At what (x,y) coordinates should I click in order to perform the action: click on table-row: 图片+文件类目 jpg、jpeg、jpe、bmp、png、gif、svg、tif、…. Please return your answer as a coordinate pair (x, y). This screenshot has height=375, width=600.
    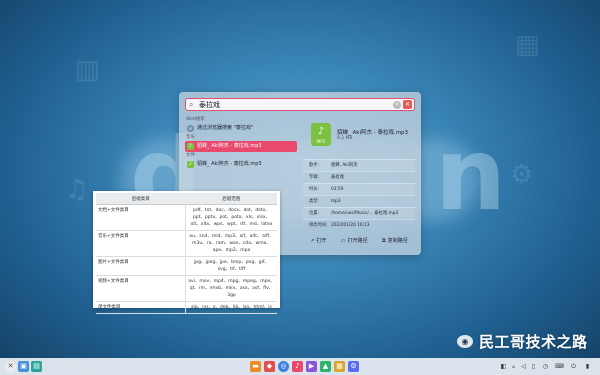
    Looking at the image, I should click on (186, 266).